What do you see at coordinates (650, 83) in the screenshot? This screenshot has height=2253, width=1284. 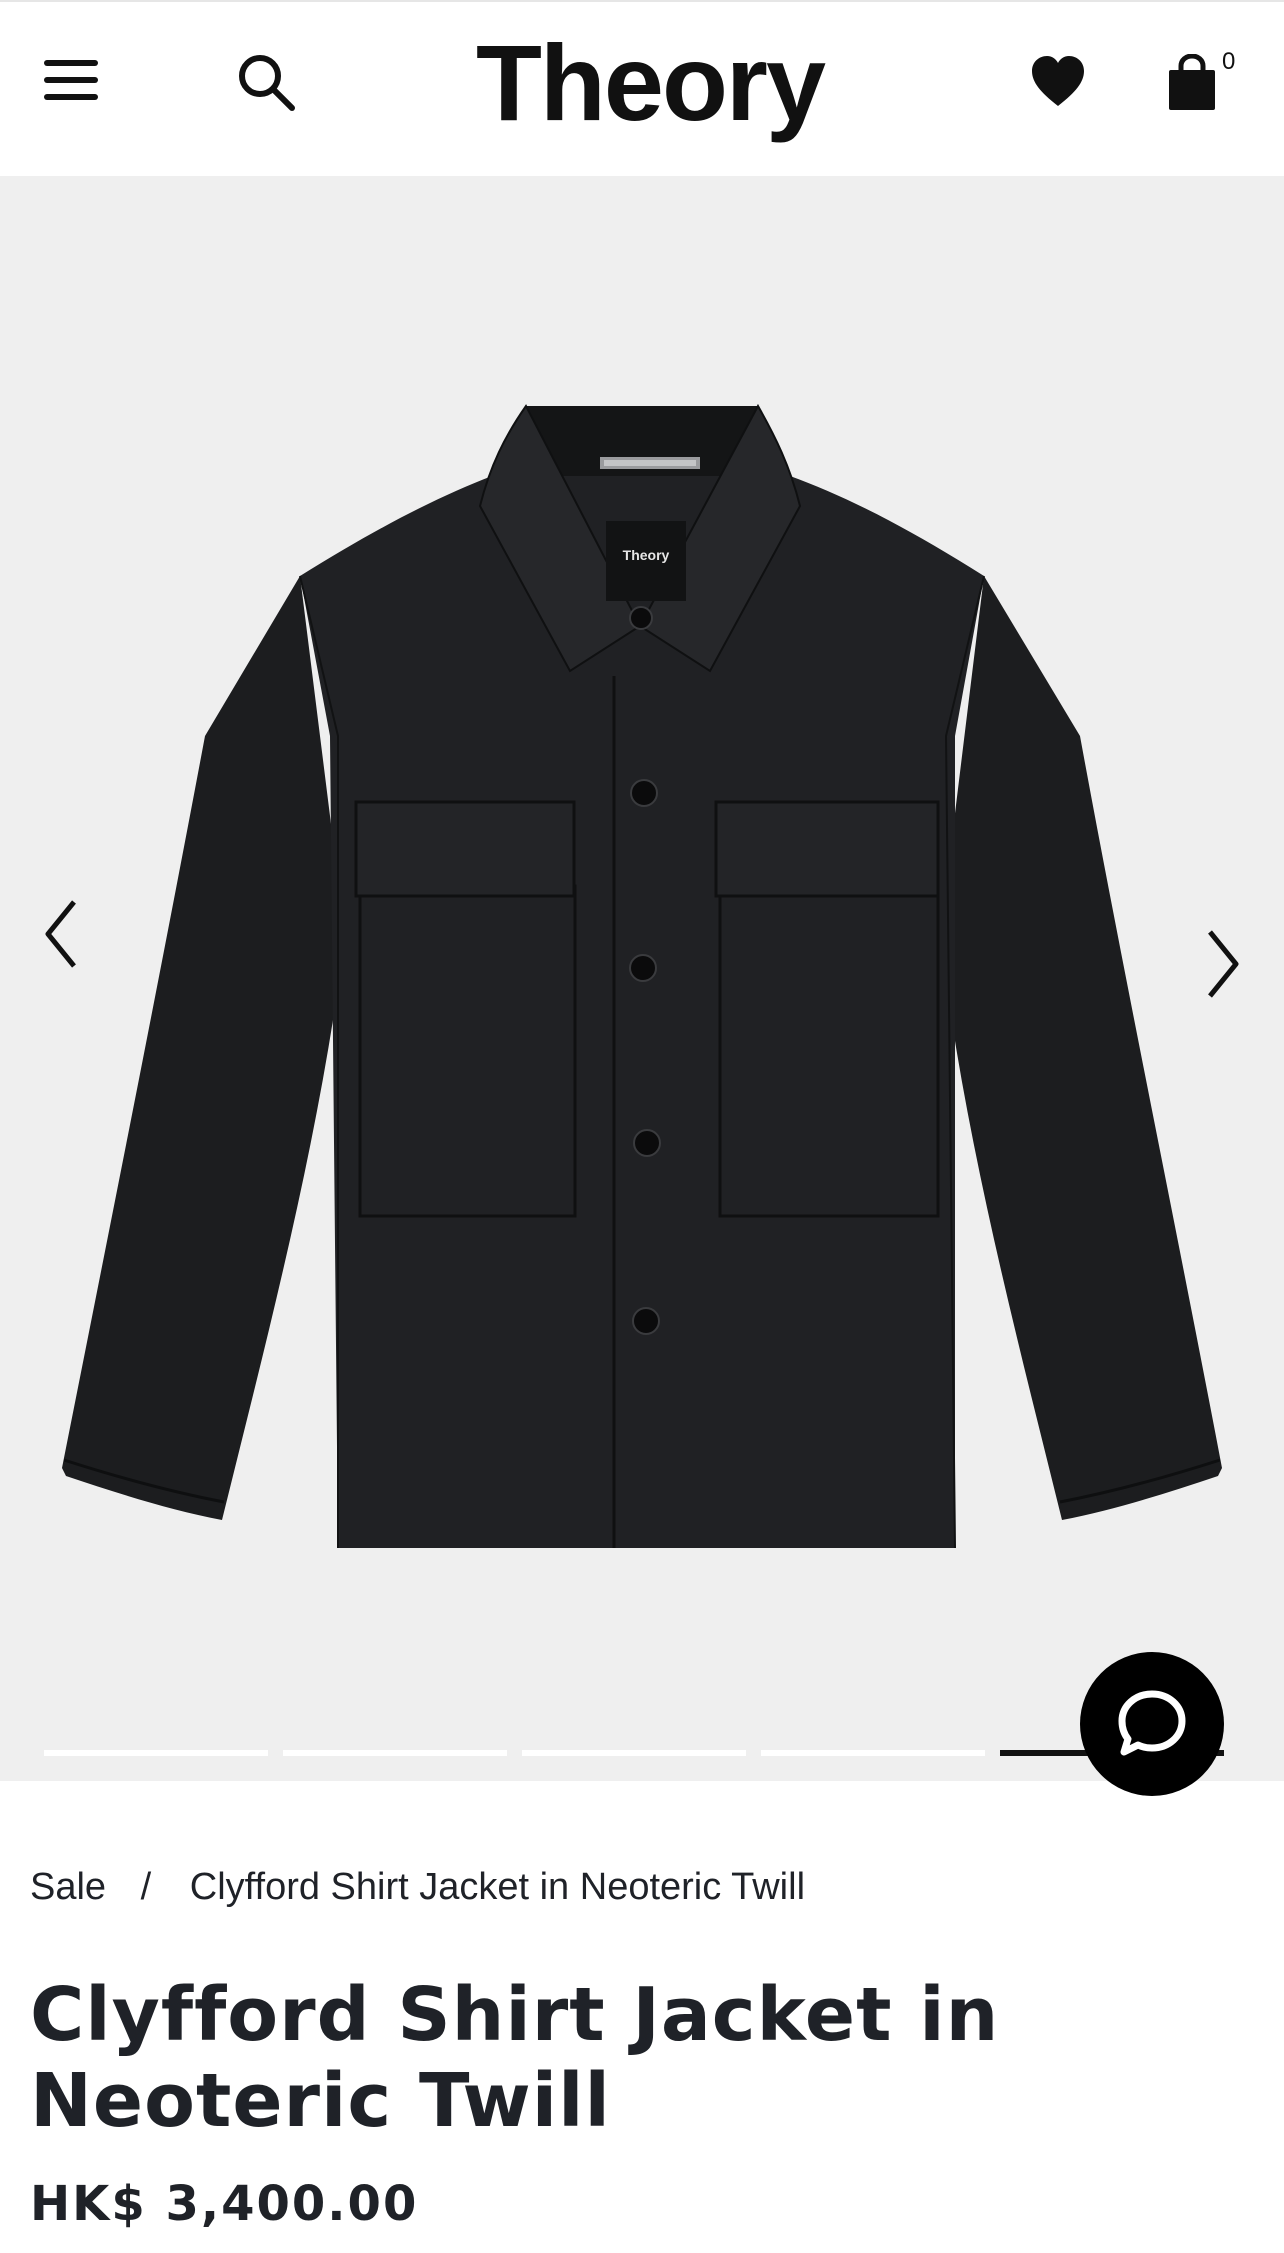 I see `brand-logo: Theory` at bounding box center [650, 83].